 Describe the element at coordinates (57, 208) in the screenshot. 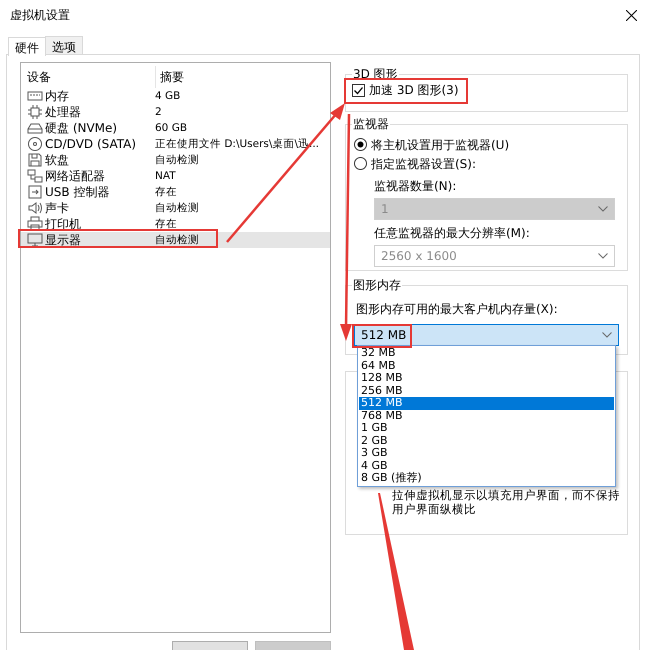

I see `device-name: 声卡` at that location.